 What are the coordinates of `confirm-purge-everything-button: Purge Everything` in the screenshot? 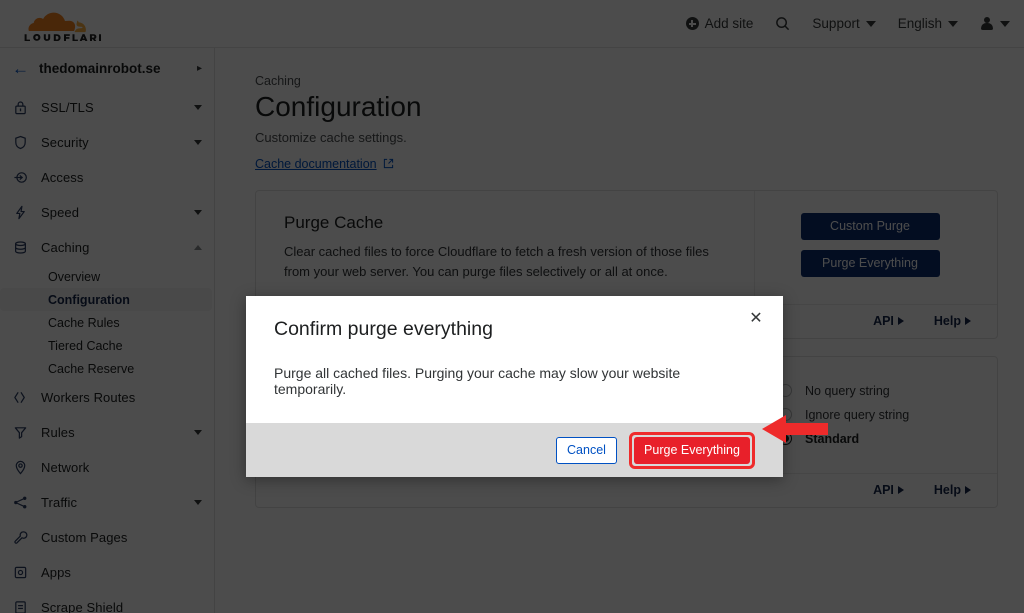 It's located at (692, 450).